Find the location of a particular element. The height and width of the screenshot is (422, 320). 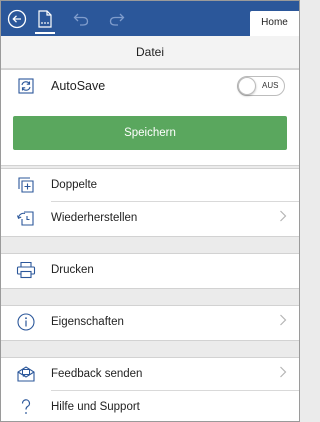

redo-icon is located at coordinates (117, 19).